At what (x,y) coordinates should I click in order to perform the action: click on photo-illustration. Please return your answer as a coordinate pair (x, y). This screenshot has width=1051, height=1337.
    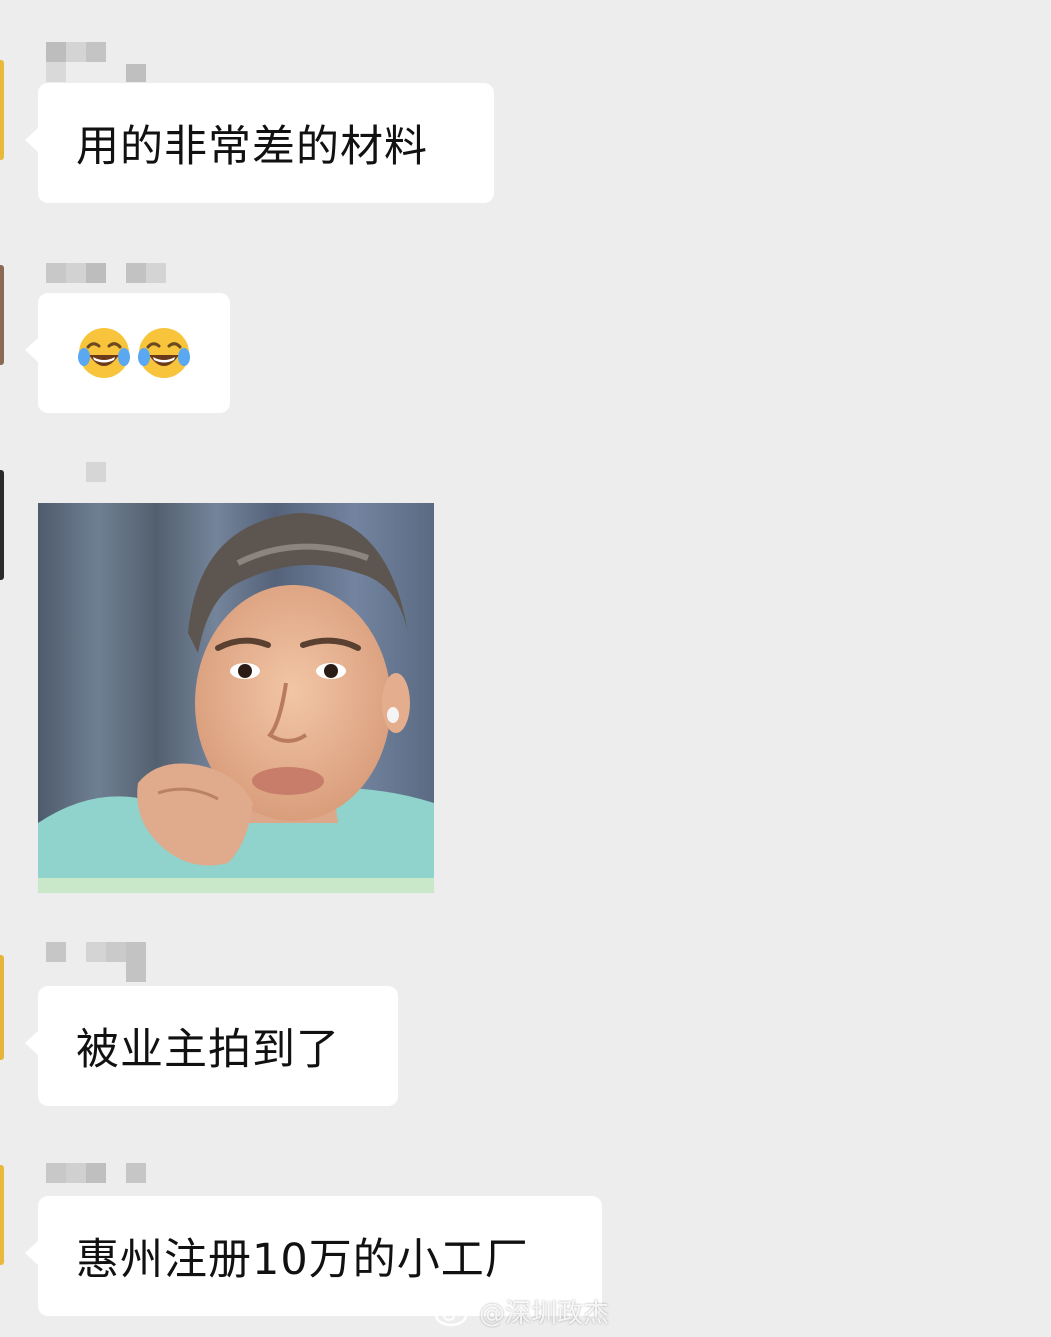
    Looking at the image, I should click on (236, 698).